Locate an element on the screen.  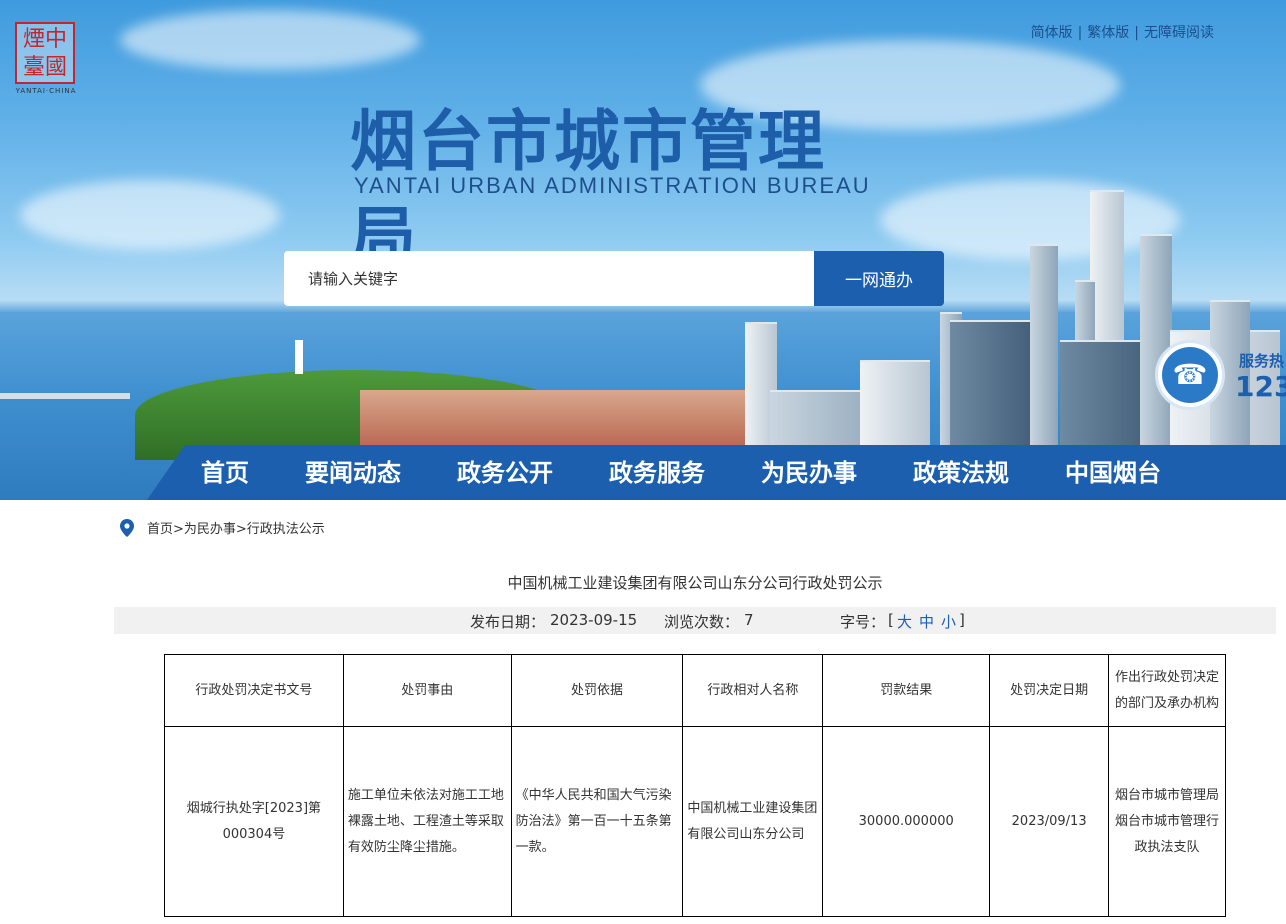
font-size-medium: 中 is located at coordinates (926, 621).